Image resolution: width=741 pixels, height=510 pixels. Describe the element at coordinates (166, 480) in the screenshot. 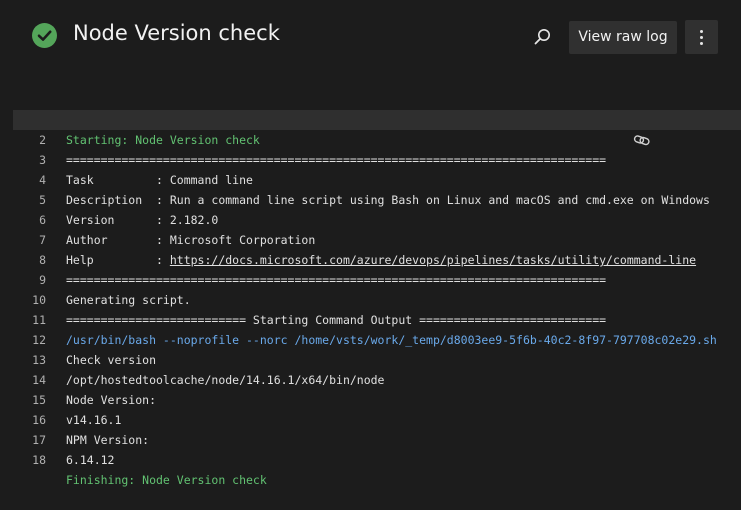

I see `line-text: Finishing: Node Version check` at that location.